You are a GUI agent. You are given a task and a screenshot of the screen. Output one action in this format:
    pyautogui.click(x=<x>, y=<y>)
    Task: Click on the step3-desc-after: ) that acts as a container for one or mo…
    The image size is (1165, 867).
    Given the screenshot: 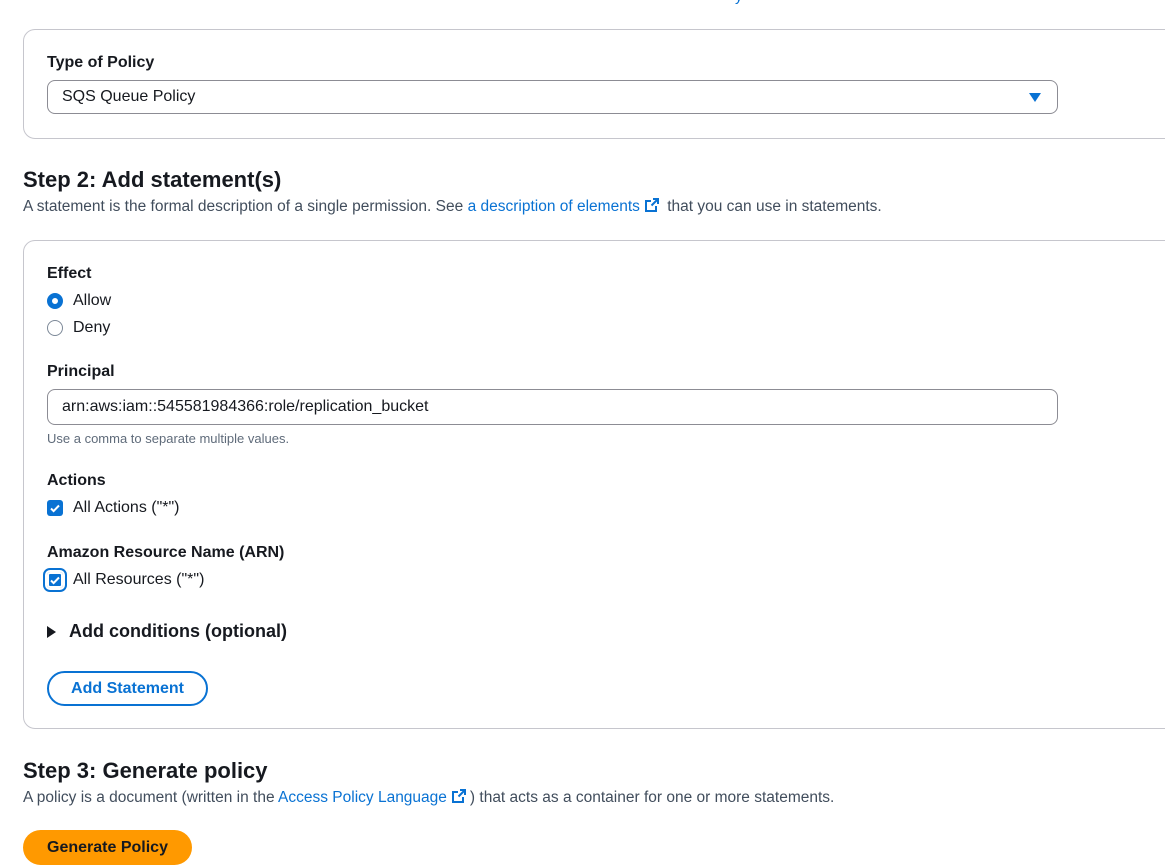 What is the action you would take?
    pyautogui.click(x=652, y=797)
    